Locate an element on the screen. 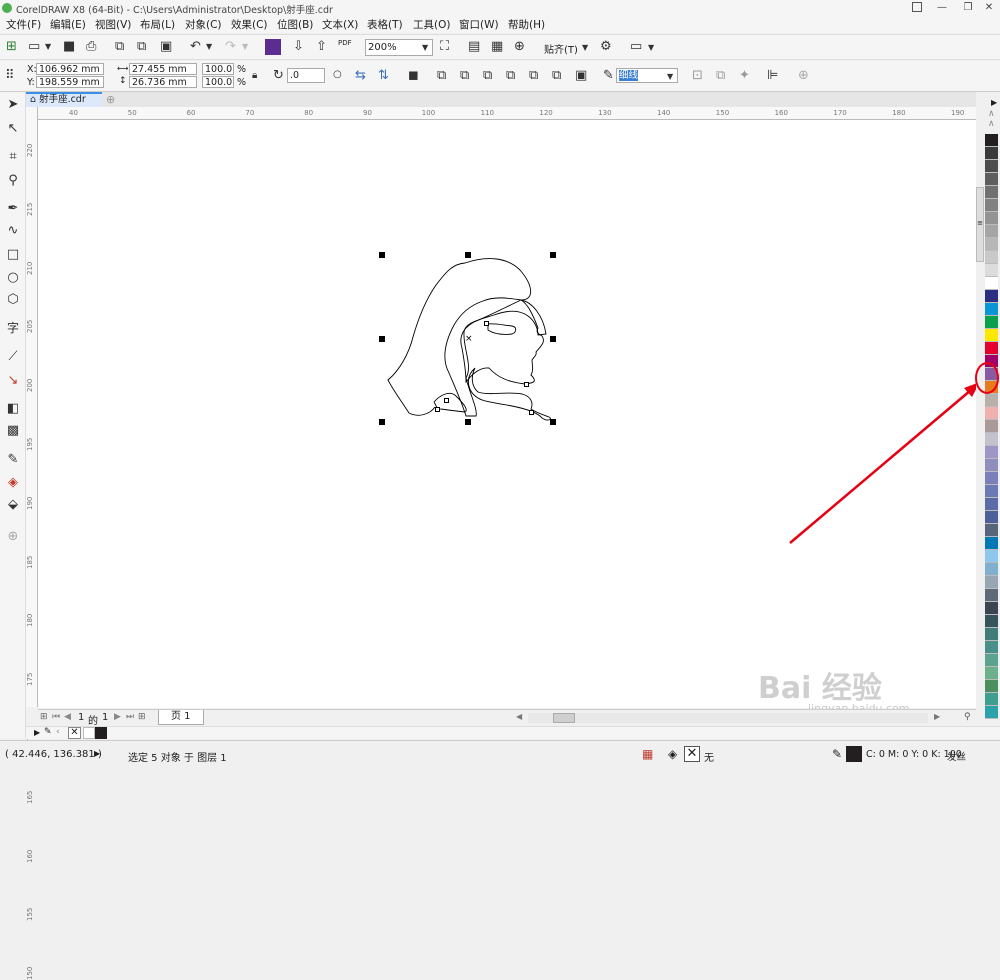 The image size is (1000, 980). page-tab: 页 1 is located at coordinates (181, 717).